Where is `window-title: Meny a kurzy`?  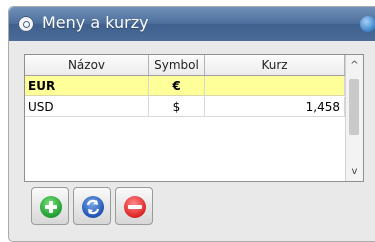 window-title: Meny a kurzy is located at coordinates (95, 22).